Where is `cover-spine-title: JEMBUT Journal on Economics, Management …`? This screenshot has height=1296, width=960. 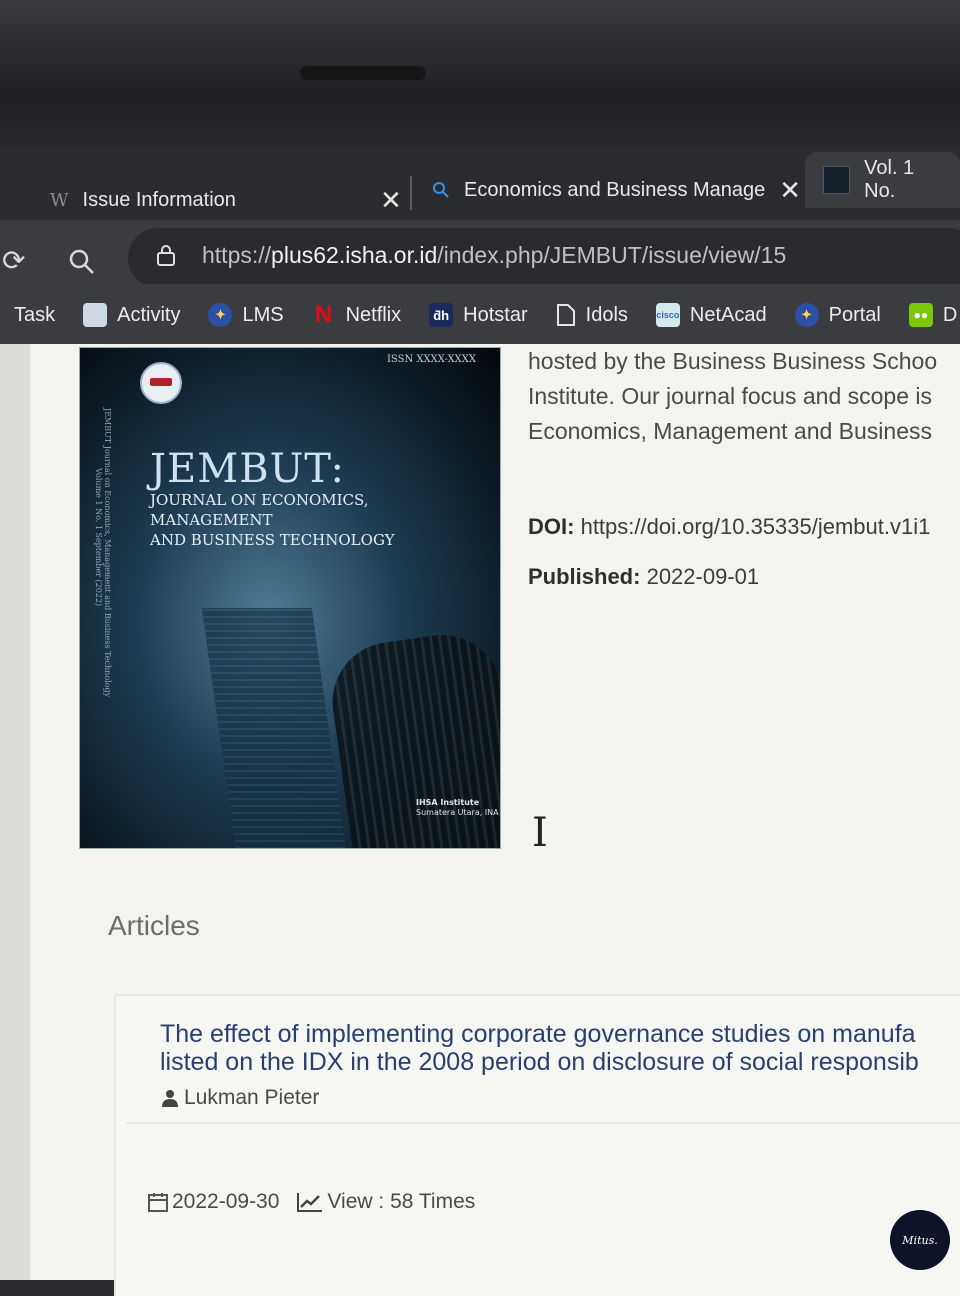
cover-spine-title: JEMBUT Journal on Economics, Management … is located at coordinates (107, 553).